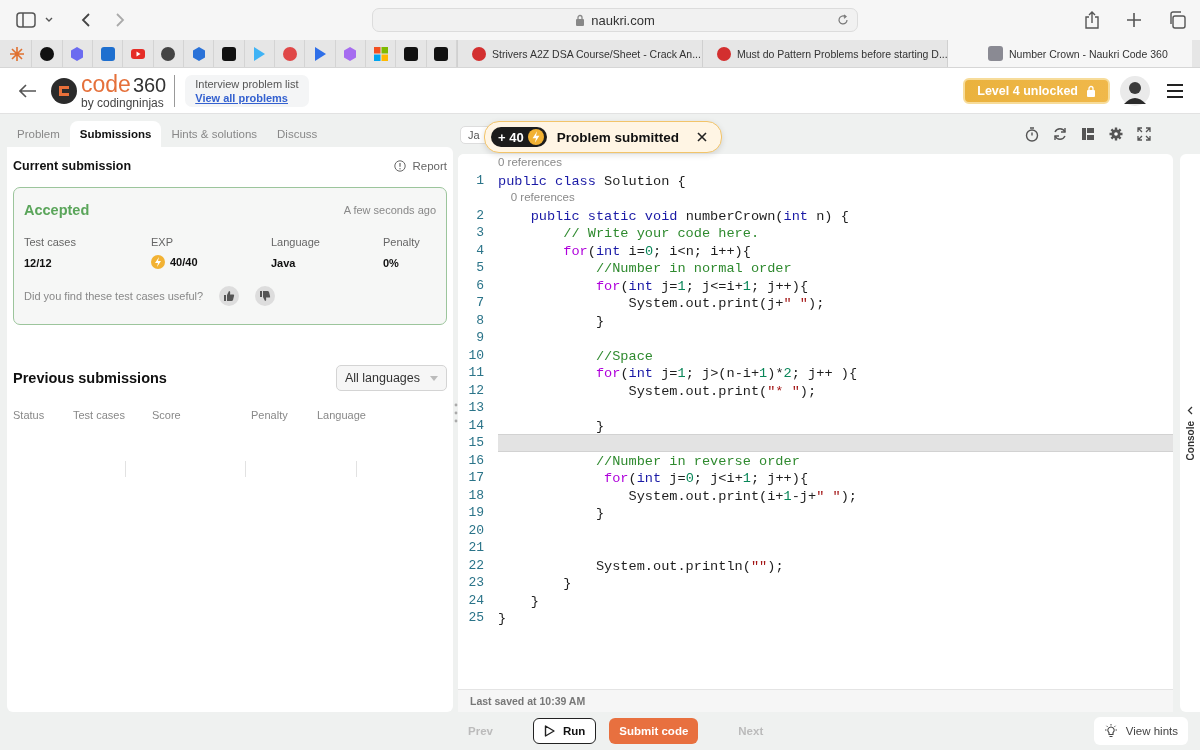  What do you see at coordinates (528, 701) in the screenshot?
I see `last-saved-text: Last saved at 10:39 AM` at bounding box center [528, 701].